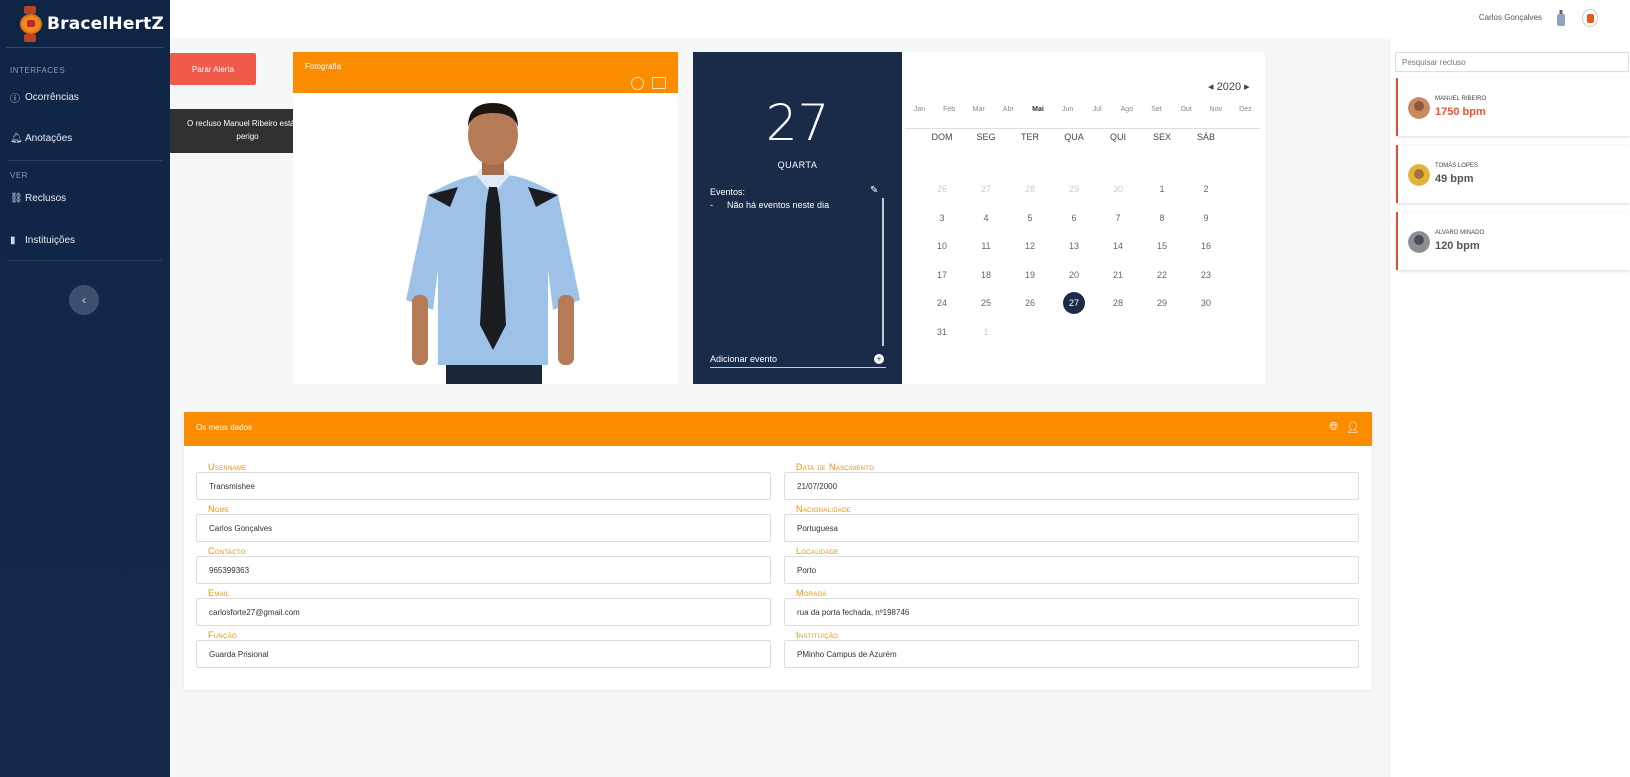 This screenshot has width=1630, height=777. Describe the element at coordinates (1510, 17) in the screenshot. I see `user-name: Carlos Gonçalves` at that location.